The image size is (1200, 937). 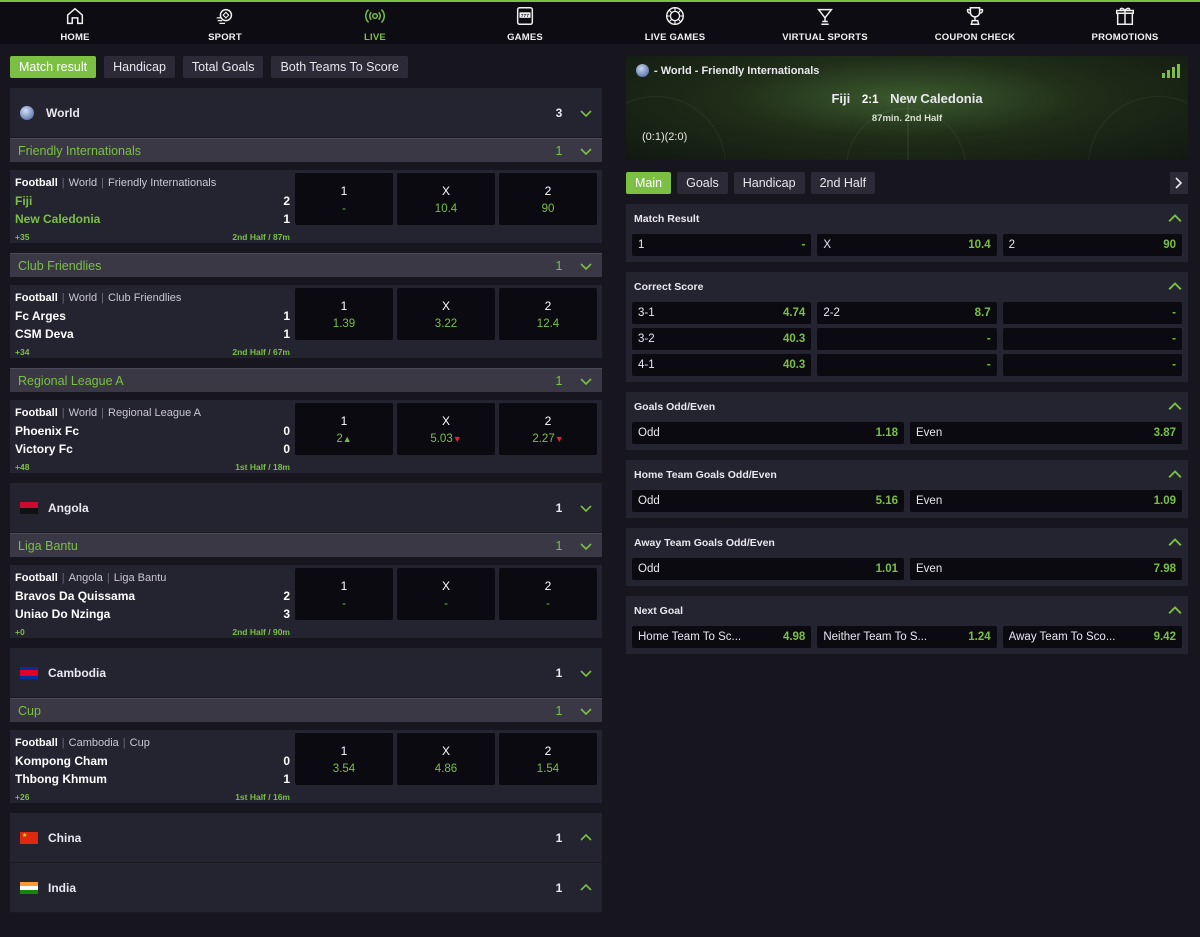 What do you see at coordinates (907, 637) in the screenshot?
I see `odds-cell: Neither Team To S... 1.24` at bounding box center [907, 637].